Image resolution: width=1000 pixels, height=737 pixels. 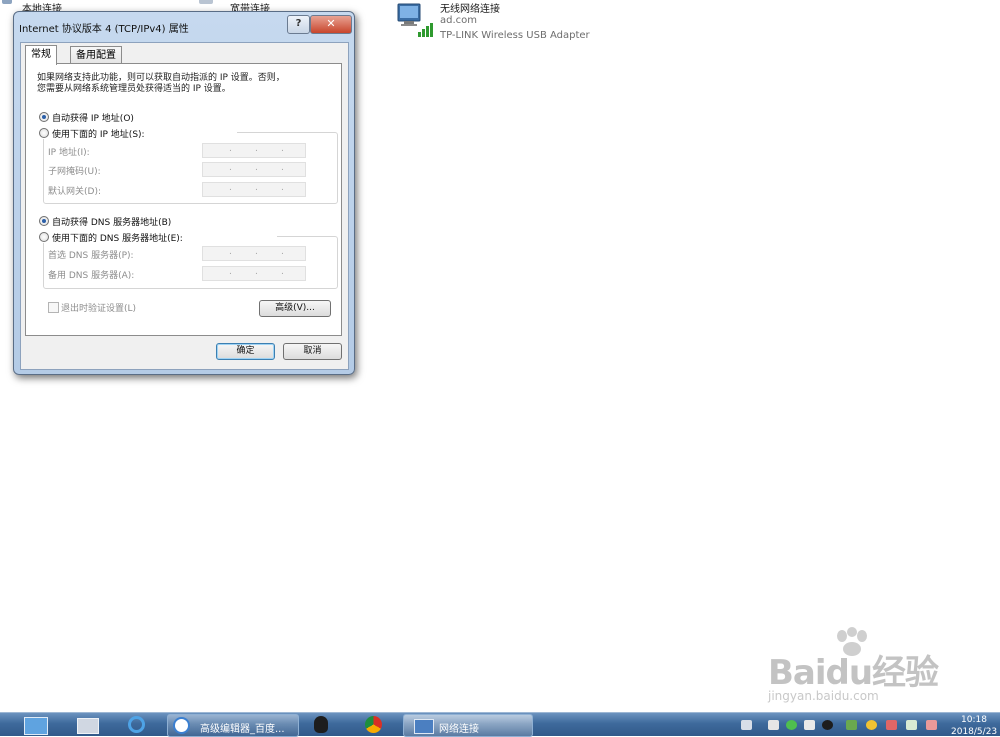 What do you see at coordinates (104, 29) in the screenshot?
I see `dialog-title: Internet 协议版本 4 (TCP/IPv4) 属性` at bounding box center [104, 29].